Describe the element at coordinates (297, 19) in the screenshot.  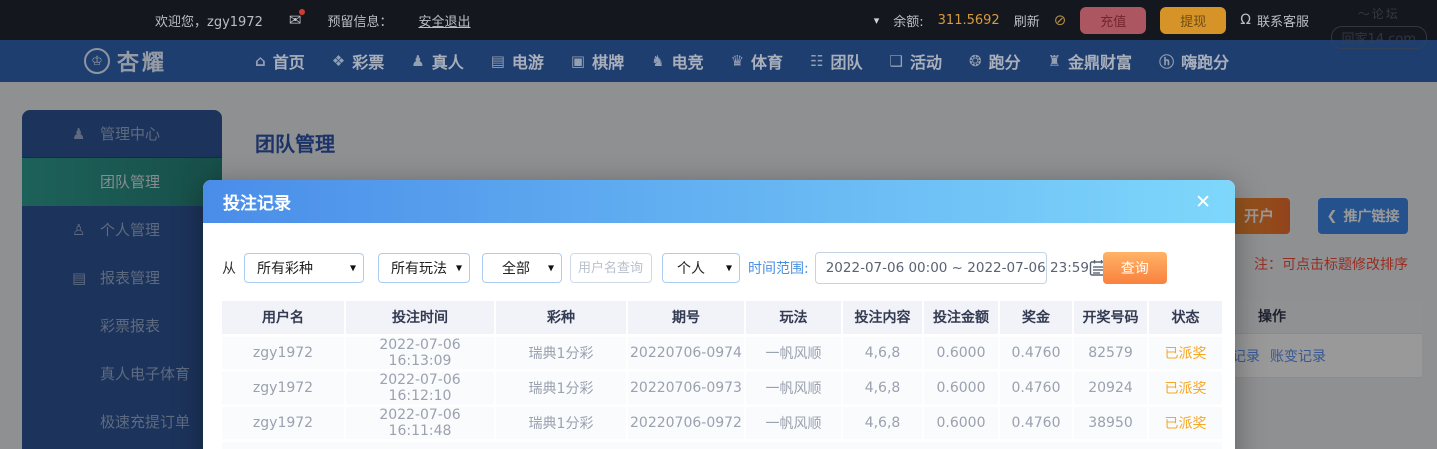
I see `mail-icon: ✉` at that location.